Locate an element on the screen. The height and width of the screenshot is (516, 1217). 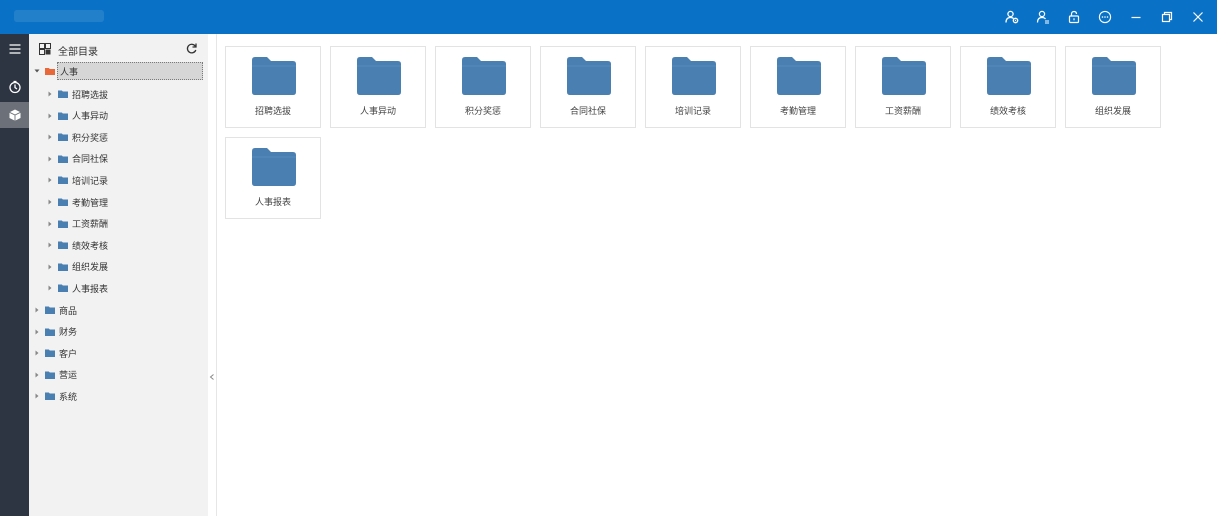
tree-item-child: 考勤管理 is located at coordinates (76, 202).